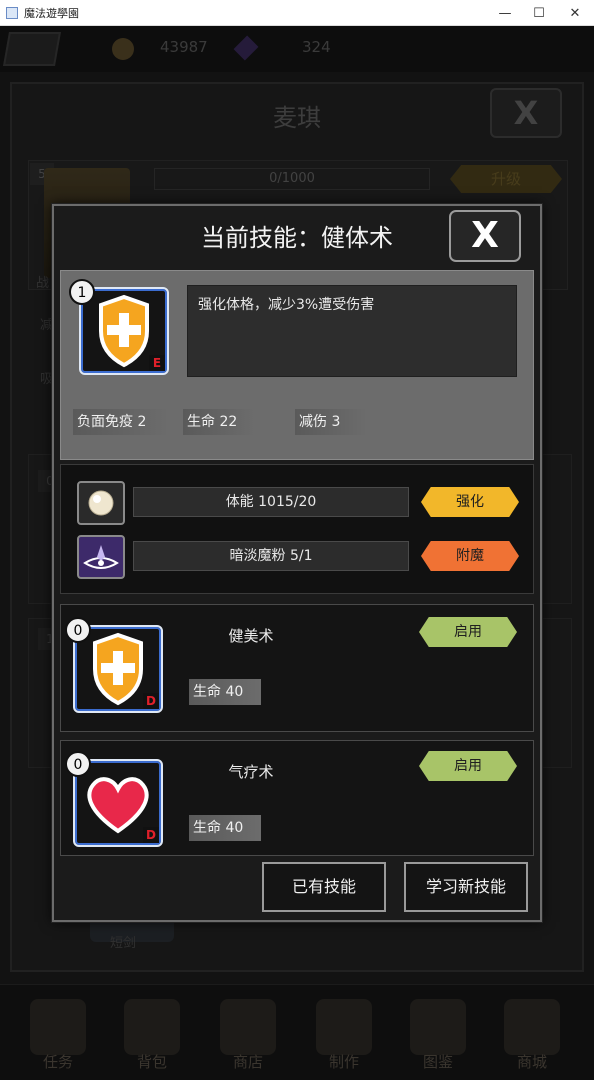  Describe the element at coordinates (251, 772) in the screenshot. I see `skill-name: 气疗术` at that location.